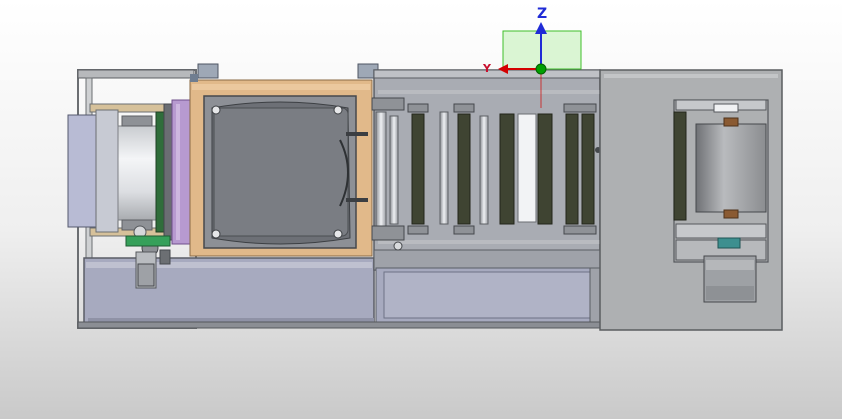 The image size is (842, 419). Describe the element at coordinates (93, 171) in the screenshot. I see `left-side-cover` at that location.